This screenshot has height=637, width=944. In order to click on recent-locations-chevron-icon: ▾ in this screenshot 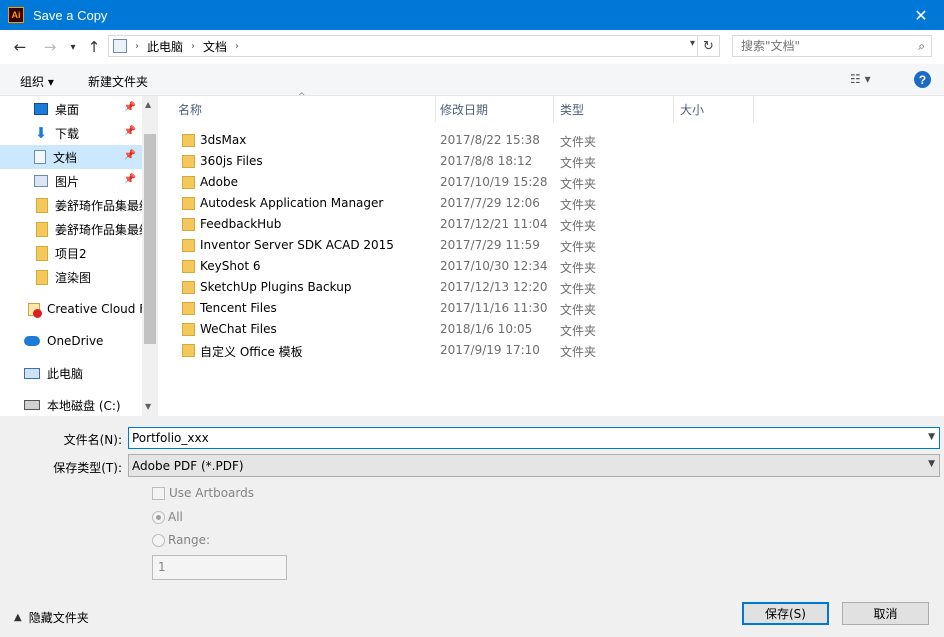, I will do `click(73, 47)`.